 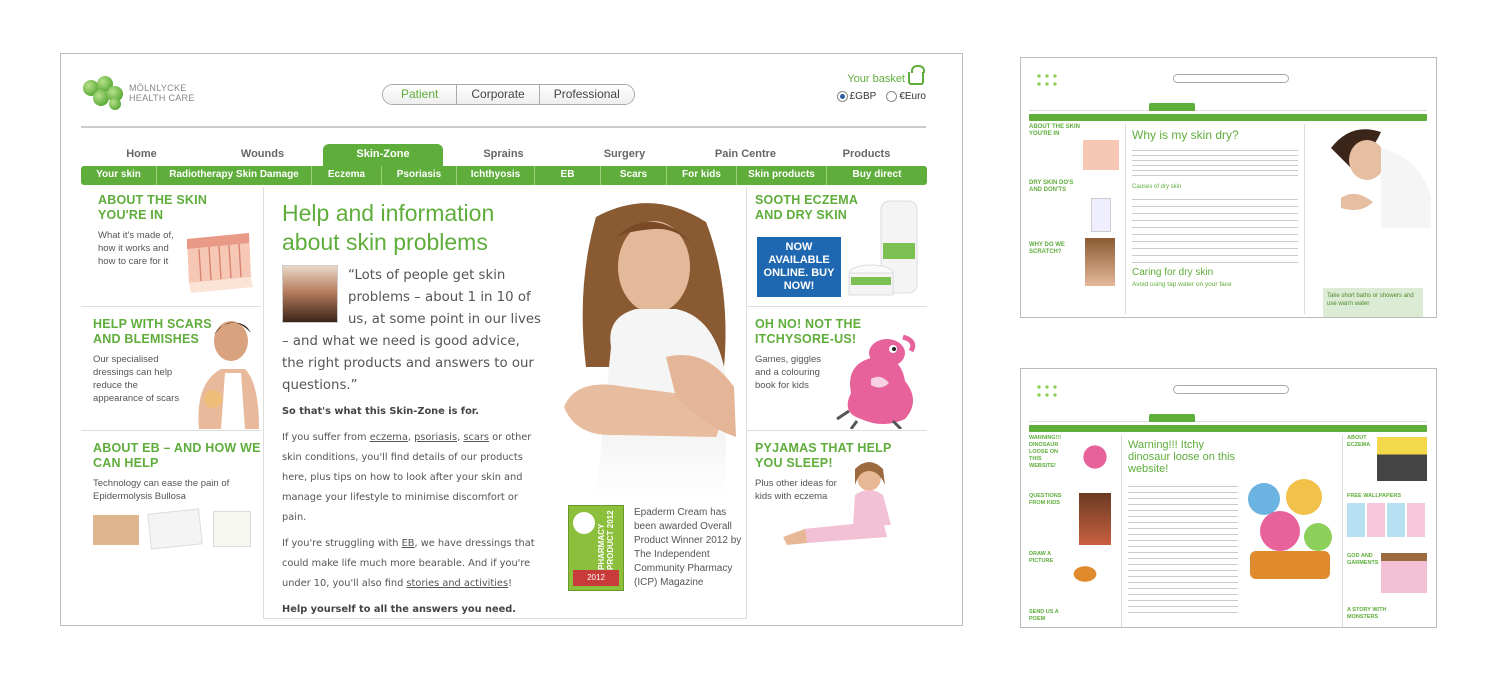 I want to click on woman-washing-face-image, so click(x=1381, y=178).